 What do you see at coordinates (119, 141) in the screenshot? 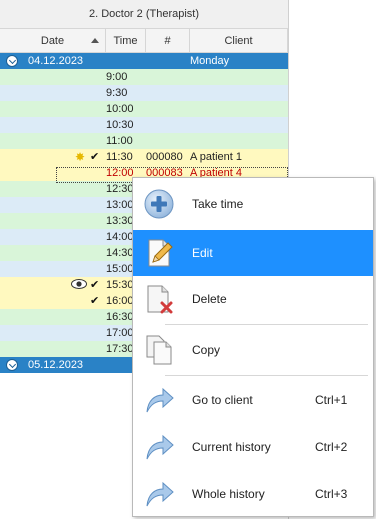
I see `time-cell: 11:00` at bounding box center [119, 141].